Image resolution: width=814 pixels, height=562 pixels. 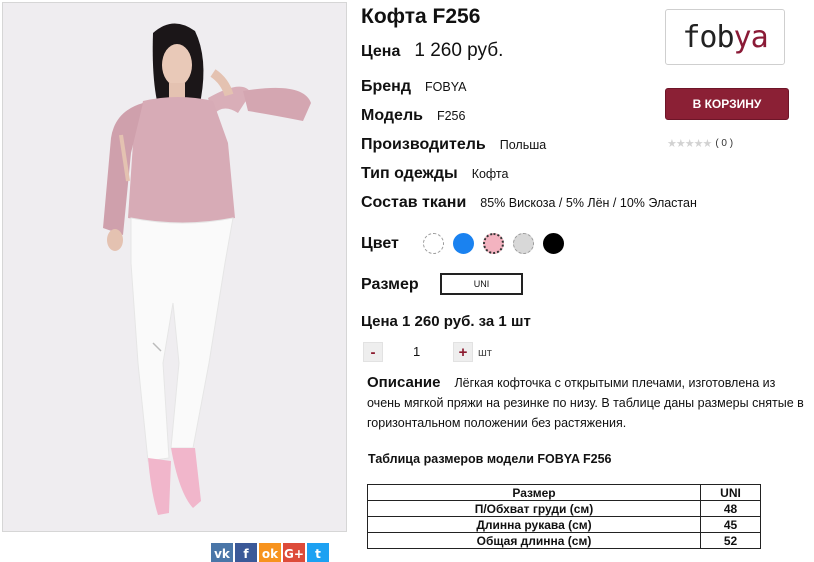 What do you see at coordinates (751, 37) in the screenshot?
I see `logo-accent: ya` at bounding box center [751, 37].